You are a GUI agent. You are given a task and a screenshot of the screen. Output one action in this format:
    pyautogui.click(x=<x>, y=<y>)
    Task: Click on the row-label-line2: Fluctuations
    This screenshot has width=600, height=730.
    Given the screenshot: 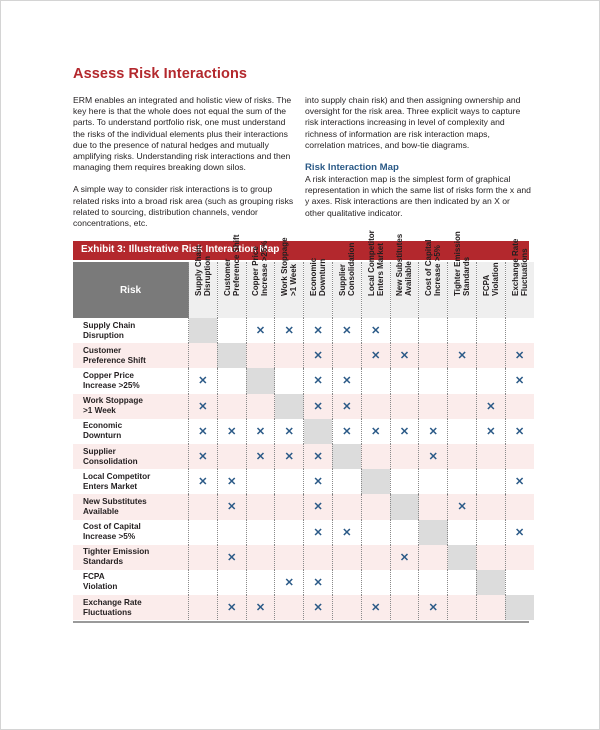 What is the action you would take?
    pyautogui.click(x=107, y=612)
    